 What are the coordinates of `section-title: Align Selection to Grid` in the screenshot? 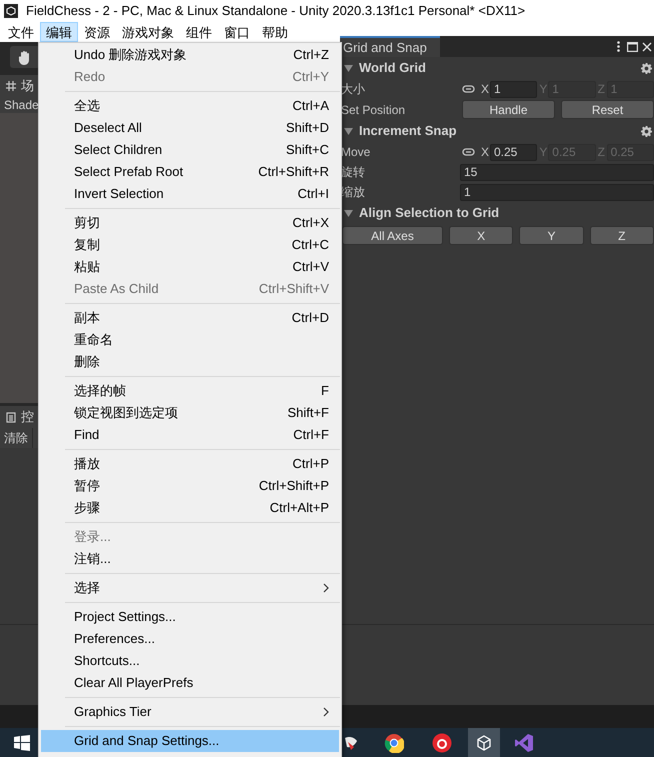 It's located at (429, 213).